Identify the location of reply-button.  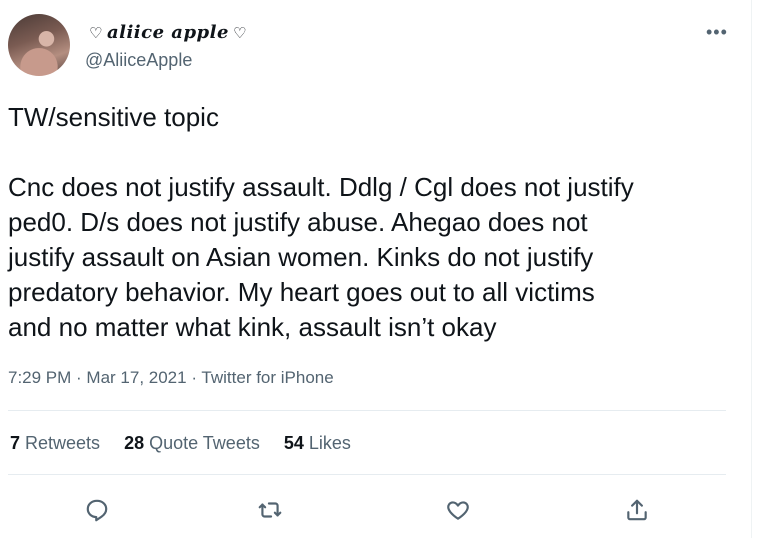
(97, 510).